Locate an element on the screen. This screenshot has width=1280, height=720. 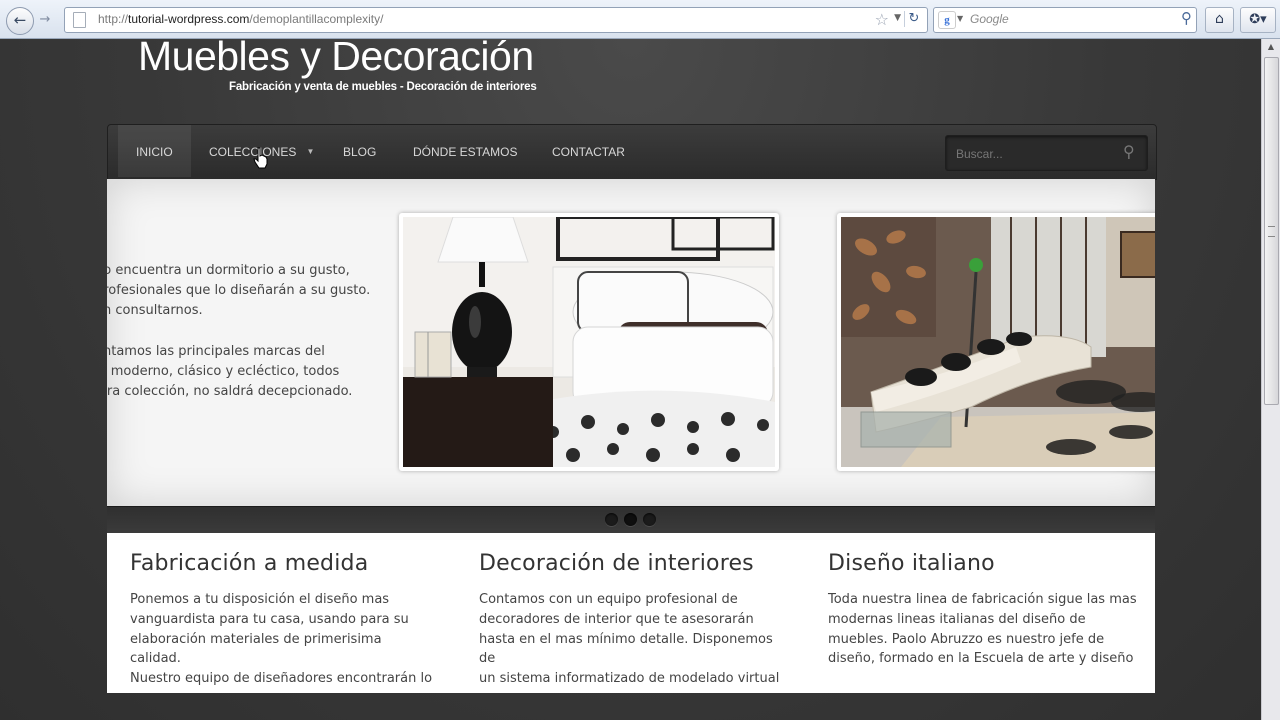
browser-search-bar: g ▼ Google ⚲ is located at coordinates (1065, 20).